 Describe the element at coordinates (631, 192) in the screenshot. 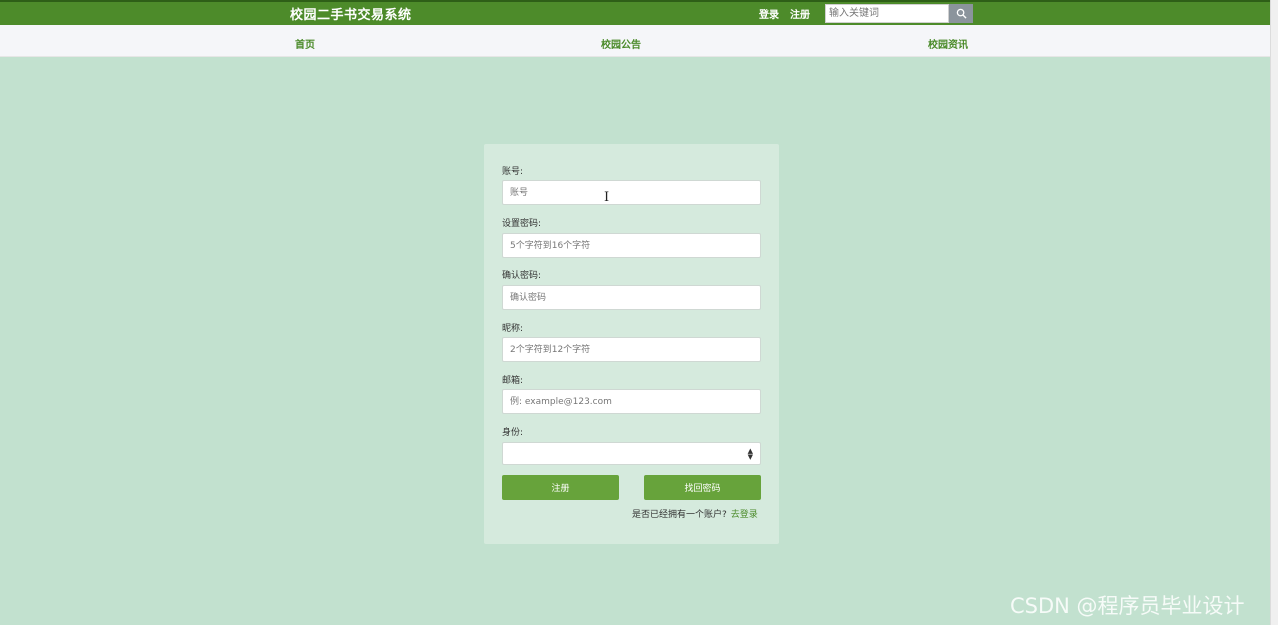

I see `account-input` at that location.